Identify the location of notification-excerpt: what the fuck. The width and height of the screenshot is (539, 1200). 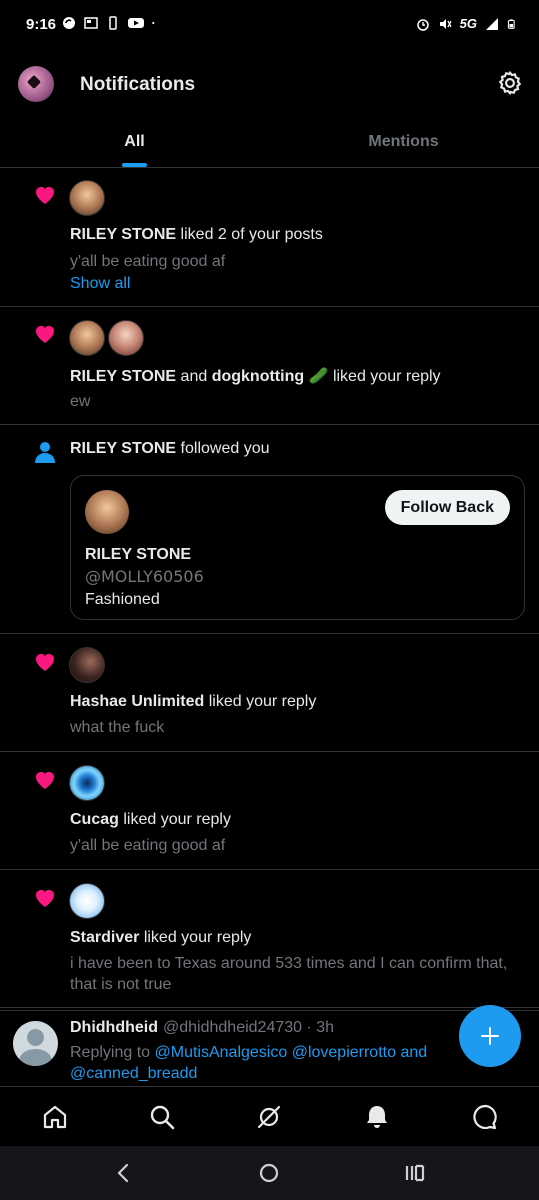
(117, 727).